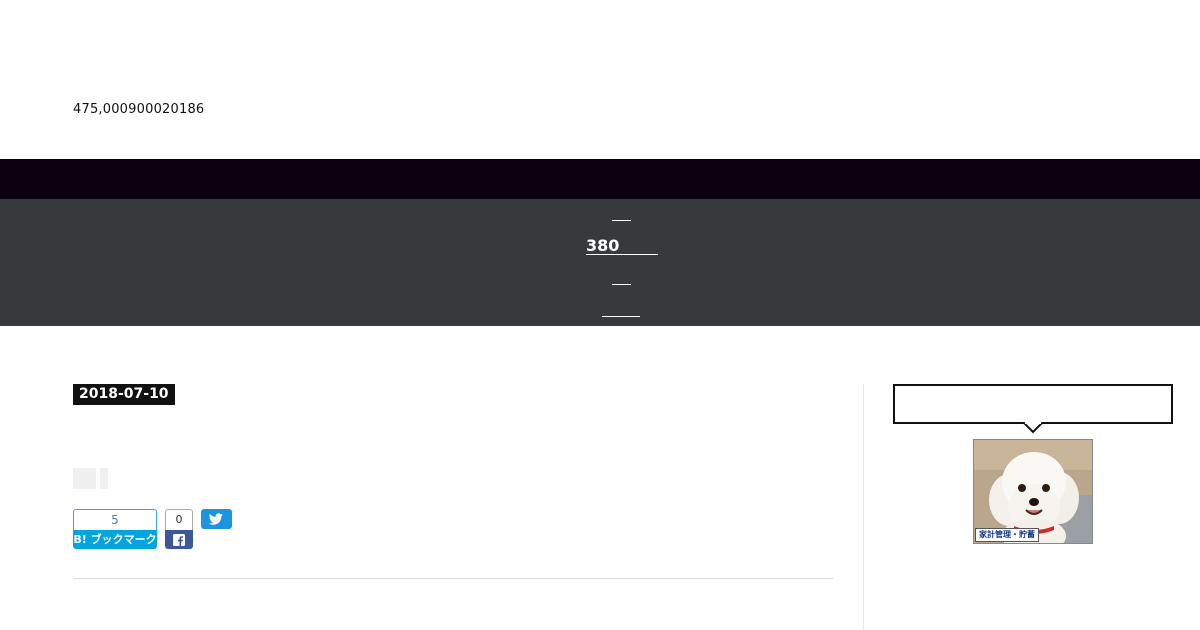  I want to click on facebook-icon, so click(179, 540).